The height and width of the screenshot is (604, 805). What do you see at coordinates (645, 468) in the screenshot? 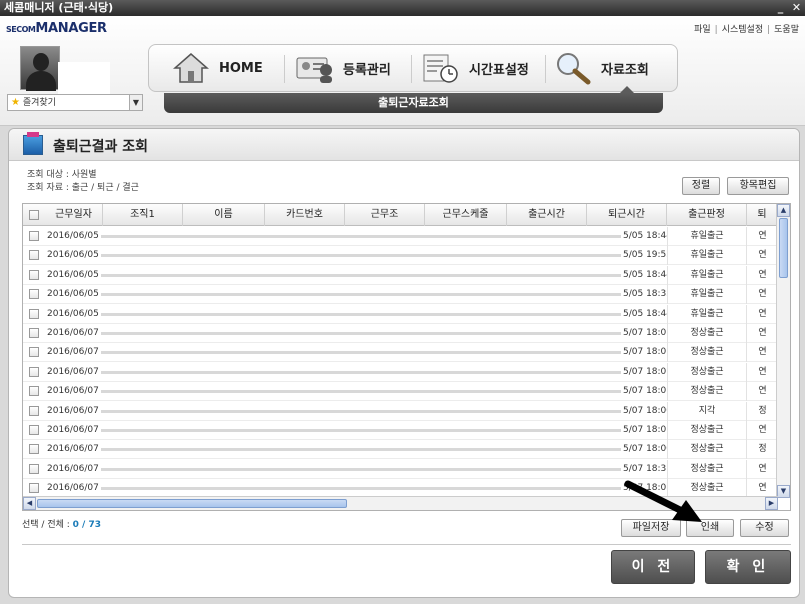
I see `cell-out-time: 5/07 18:37` at bounding box center [645, 468].